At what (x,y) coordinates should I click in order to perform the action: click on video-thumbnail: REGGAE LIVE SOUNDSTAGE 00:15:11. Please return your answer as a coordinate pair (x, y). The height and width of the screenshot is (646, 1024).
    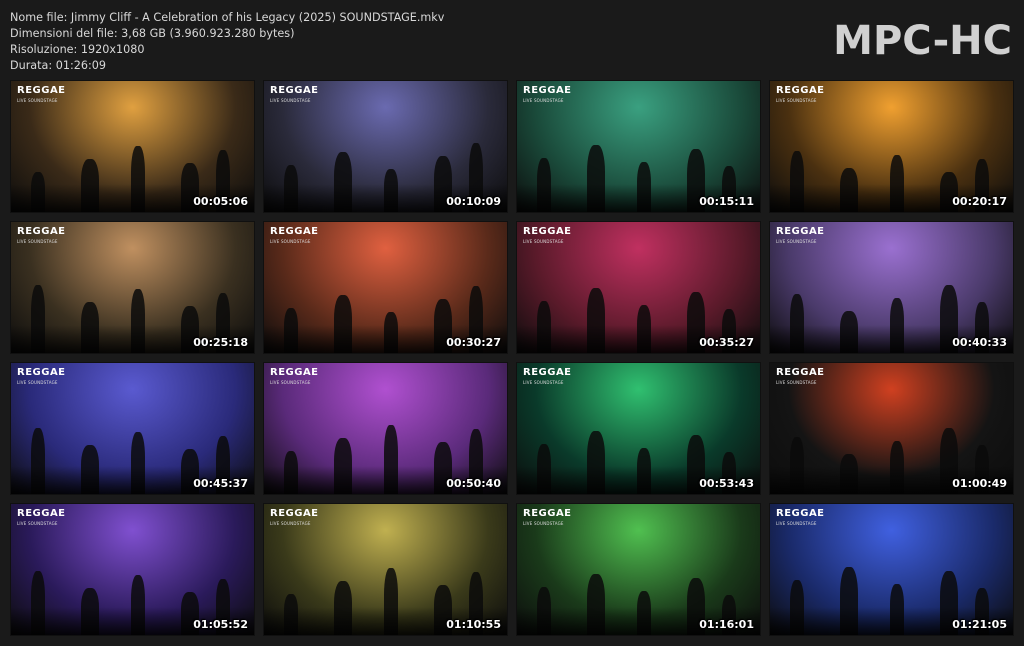
    Looking at the image, I should click on (638, 146).